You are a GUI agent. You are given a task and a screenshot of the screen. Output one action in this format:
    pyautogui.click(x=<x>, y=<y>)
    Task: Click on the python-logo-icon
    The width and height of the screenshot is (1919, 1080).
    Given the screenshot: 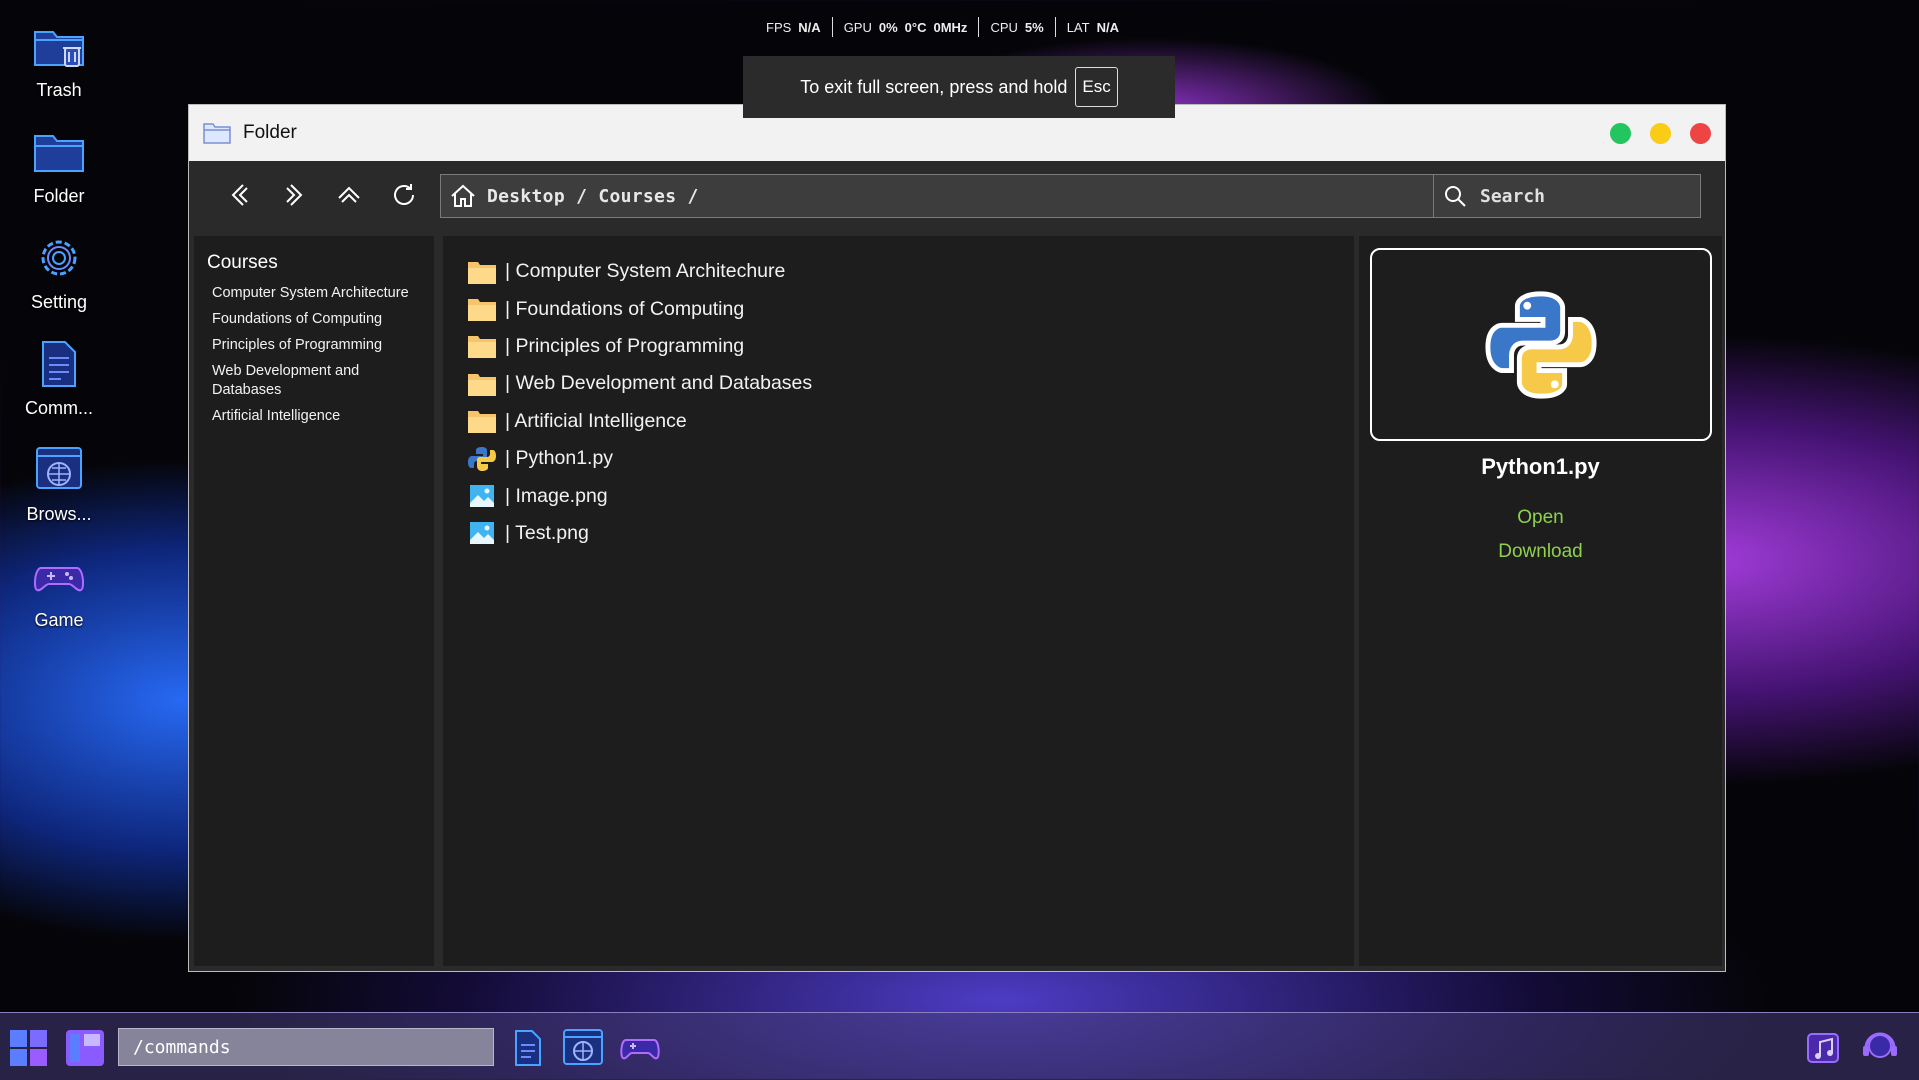 What is the action you would take?
    pyautogui.click(x=1541, y=344)
    